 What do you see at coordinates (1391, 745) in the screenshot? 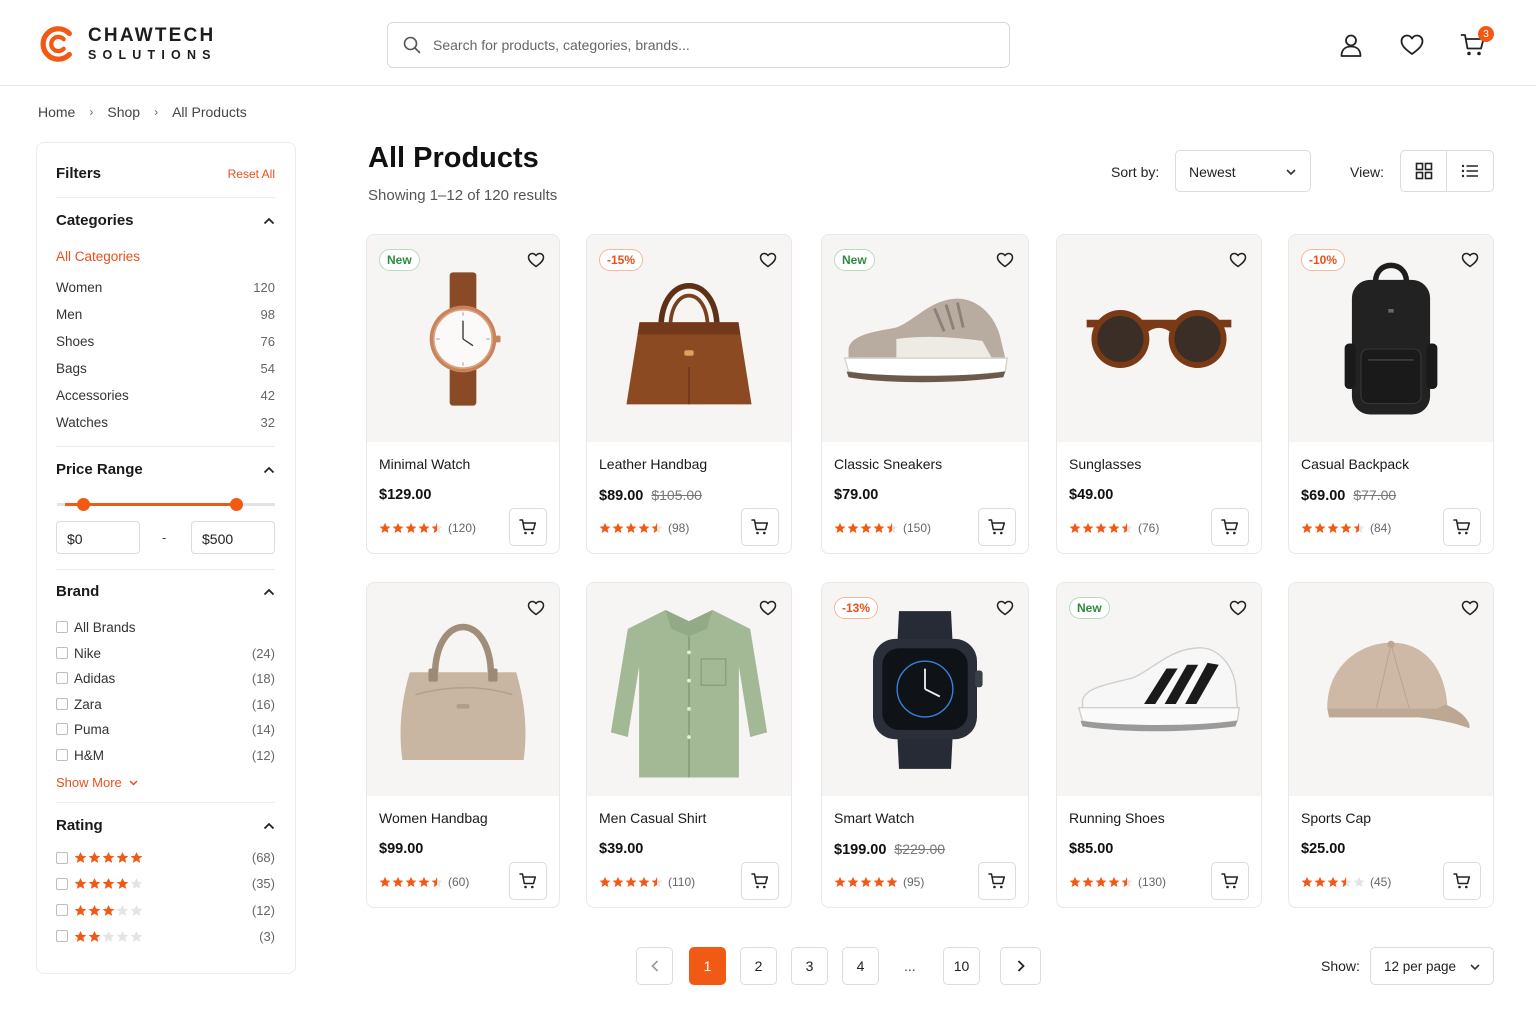
I see `product-card: Sports Cap $25.00 (45)` at bounding box center [1391, 745].